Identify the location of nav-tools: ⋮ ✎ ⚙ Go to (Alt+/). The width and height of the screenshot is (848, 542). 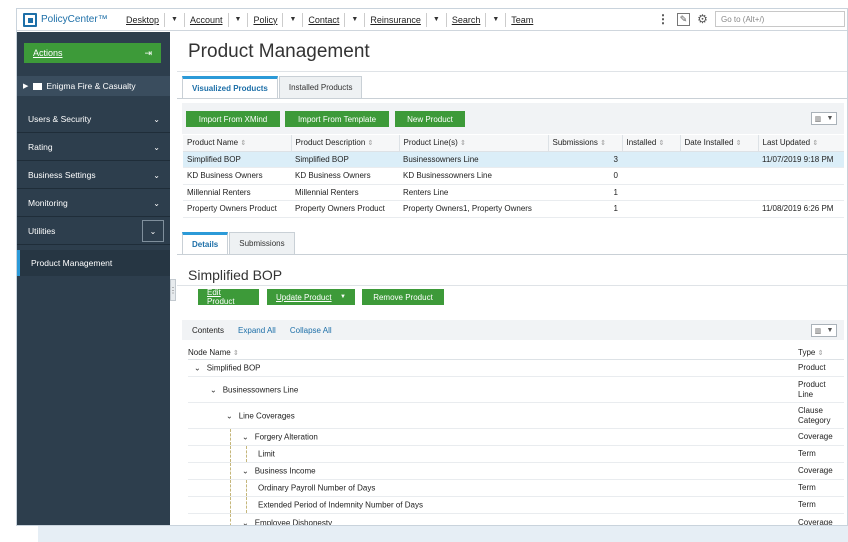
(748, 19).